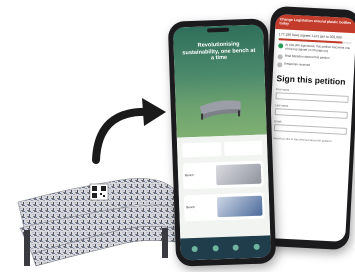  Describe the element at coordinates (128, 130) in the screenshot. I see `arrow-icon` at that location.